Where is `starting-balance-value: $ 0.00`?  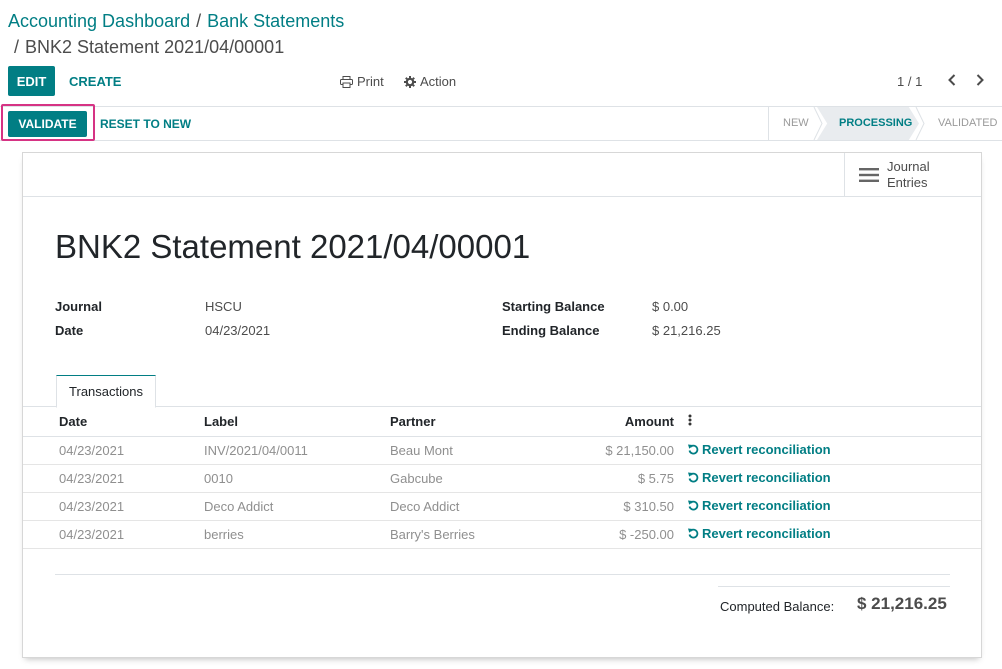 starting-balance-value: $ 0.00 is located at coordinates (670, 306).